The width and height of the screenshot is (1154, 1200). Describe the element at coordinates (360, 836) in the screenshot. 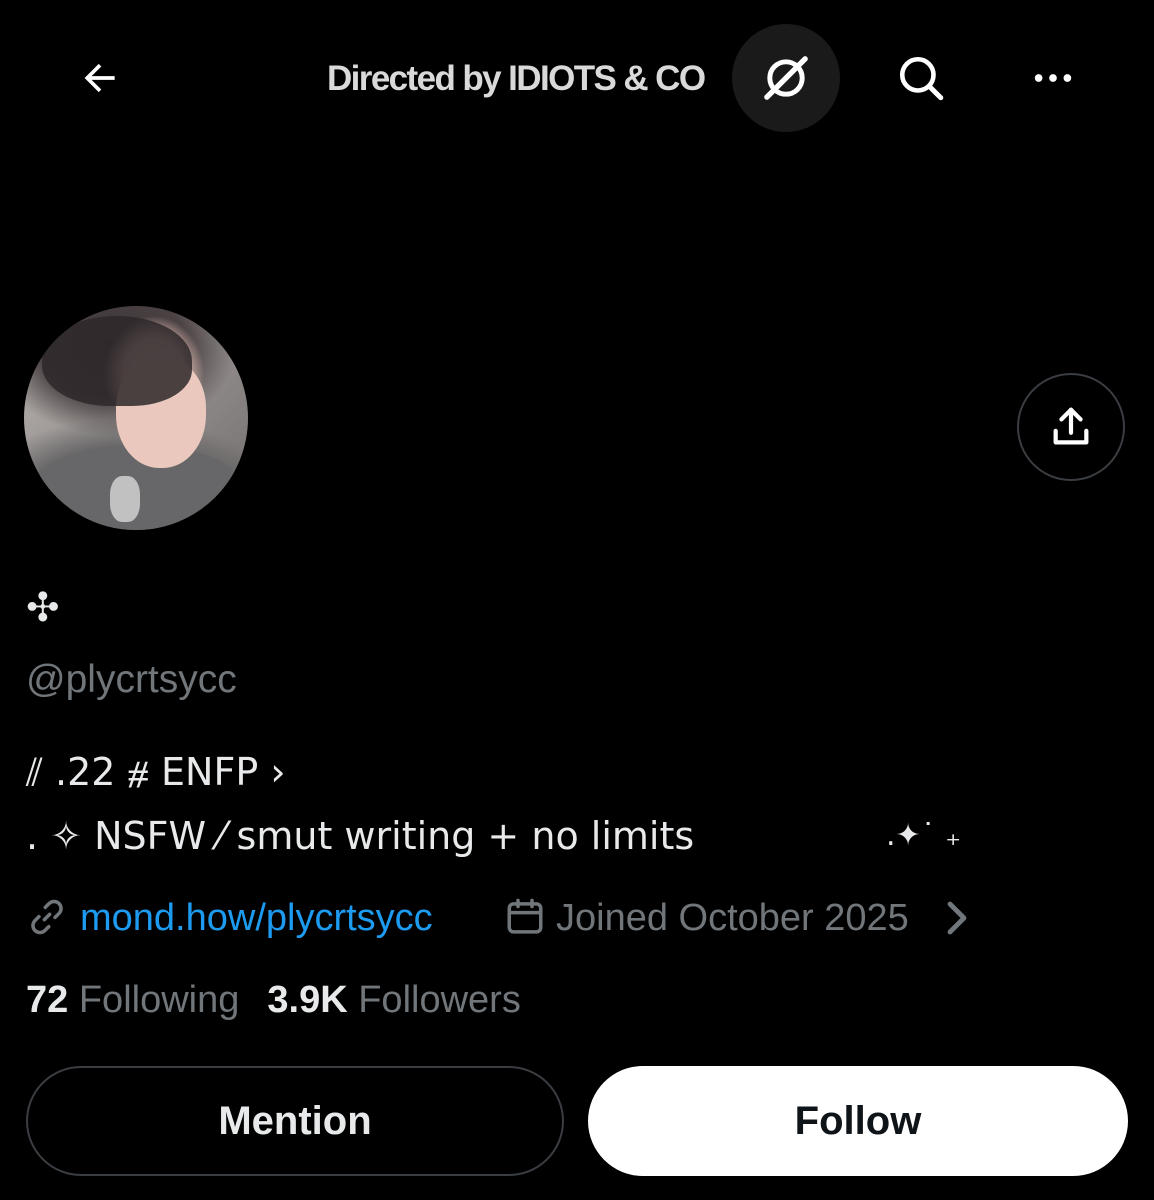

I see `bio-line-2: . ✧ NSFW ⁄ smut writing + no limits` at that location.